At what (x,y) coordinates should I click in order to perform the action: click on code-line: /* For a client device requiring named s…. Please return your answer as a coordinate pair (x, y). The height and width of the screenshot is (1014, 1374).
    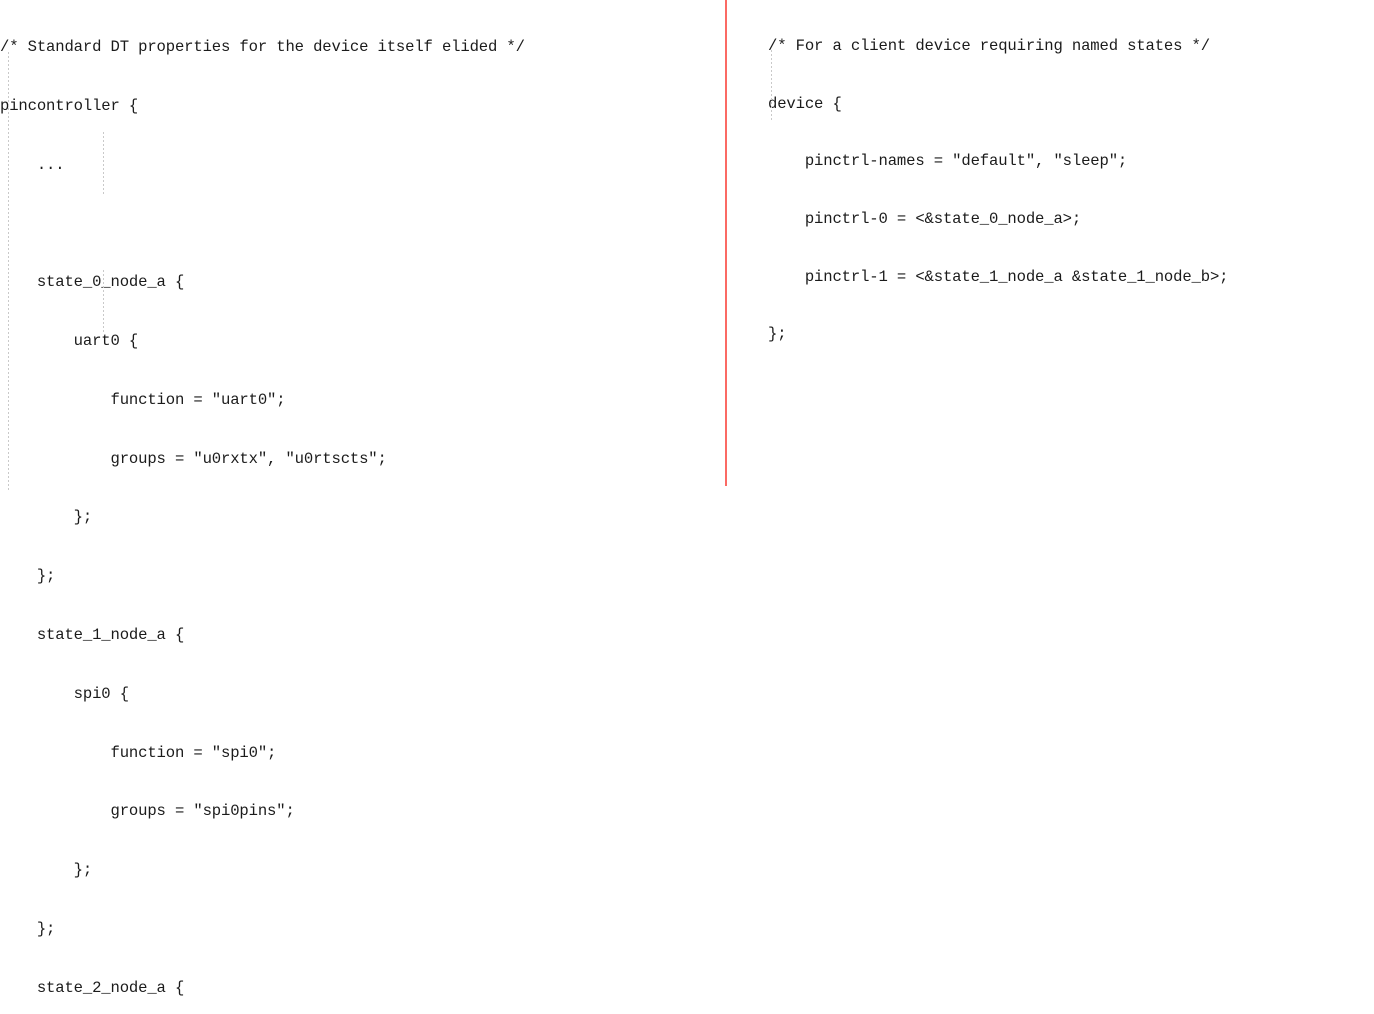
    Looking at the image, I should click on (989, 46).